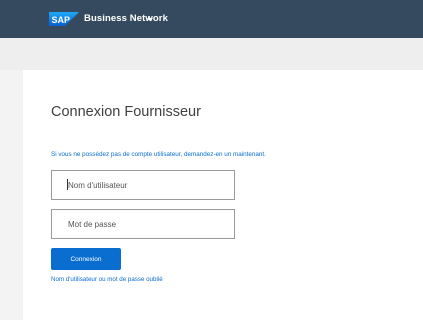  Describe the element at coordinates (134, 279) in the screenshot. I see `forgot-password-link: mot de passe oublié` at that location.